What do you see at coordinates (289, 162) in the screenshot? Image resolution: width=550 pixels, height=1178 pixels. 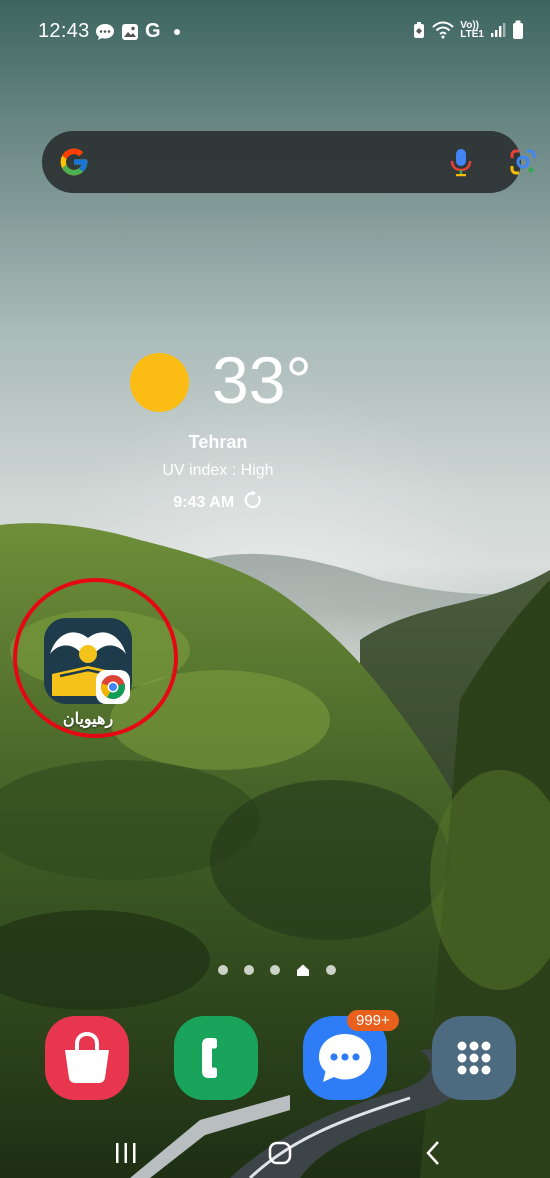 I see `google-search-bar` at bounding box center [289, 162].